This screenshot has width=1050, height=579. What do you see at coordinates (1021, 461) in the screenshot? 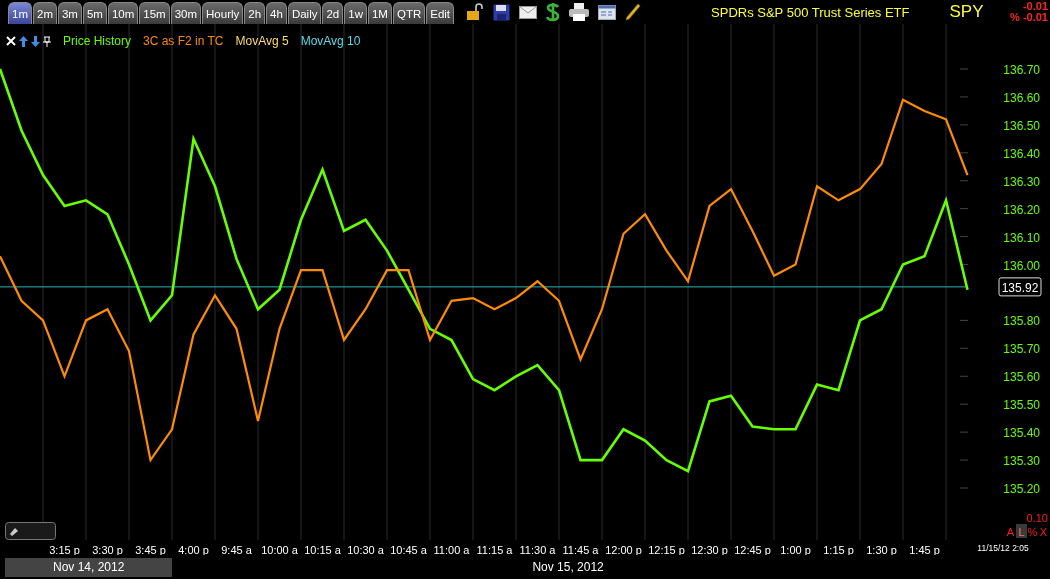
I see `y-axis-label: 135.30` at bounding box center [1021, 461].